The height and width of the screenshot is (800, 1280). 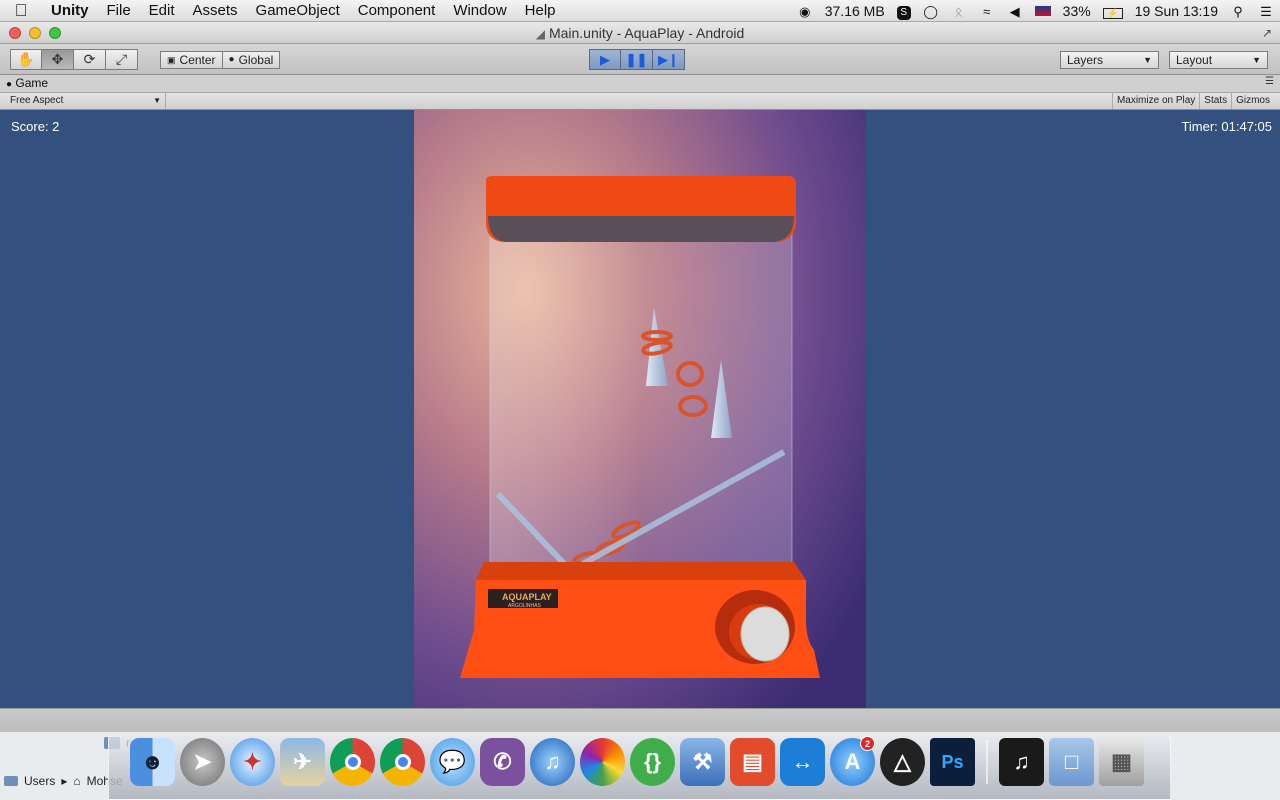 I want to click on path-users: Users, so click(x=39, y=781).